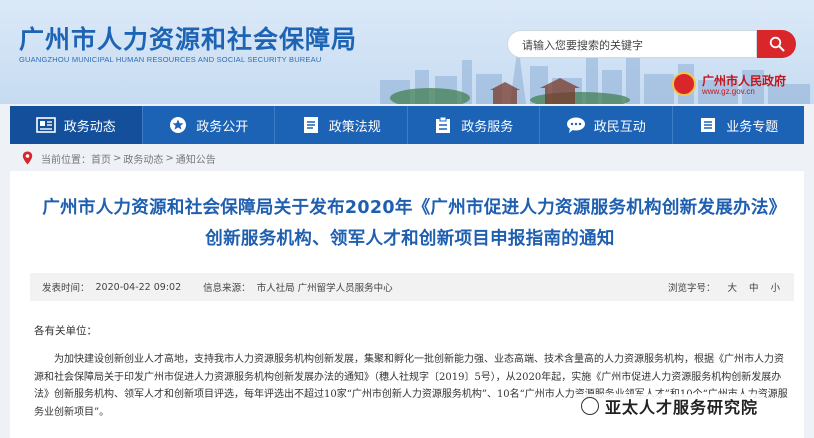 The height and width of the screenshot is (438, 814). What do you see at coordinates (45, 125) in the screenshot?
I see `news-icon` at bounding box center [45, 125].